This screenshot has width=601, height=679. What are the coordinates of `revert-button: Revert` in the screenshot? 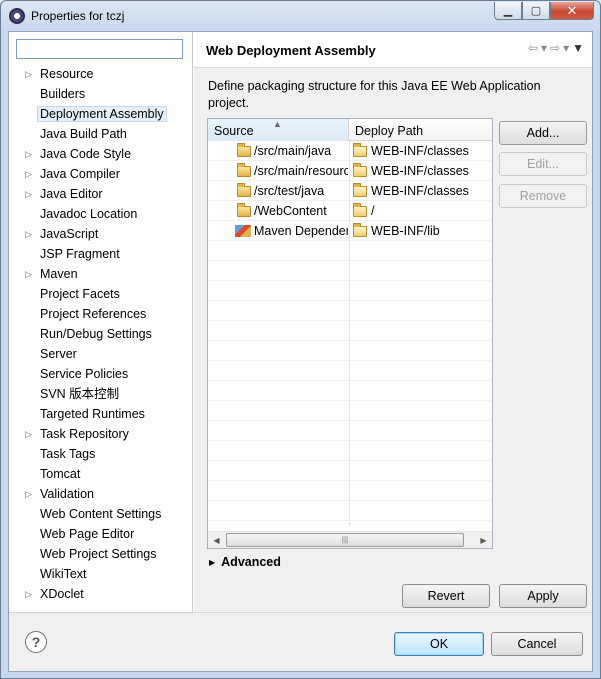 It's located at (446, 596).